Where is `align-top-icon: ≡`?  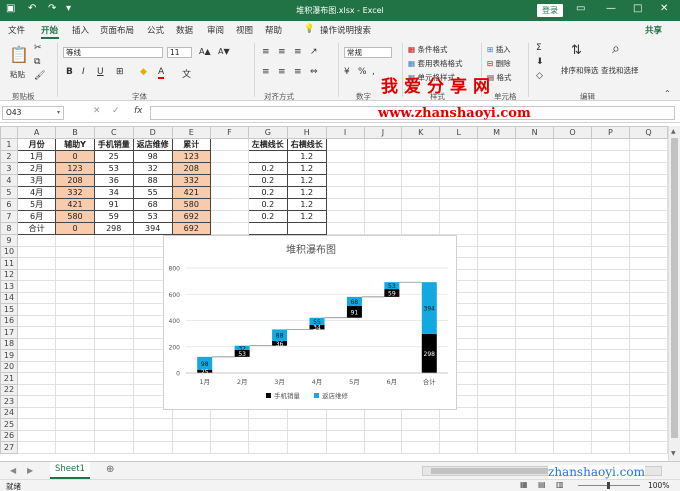
align-top-icon: ≡ is located at coordinates (266, 52).